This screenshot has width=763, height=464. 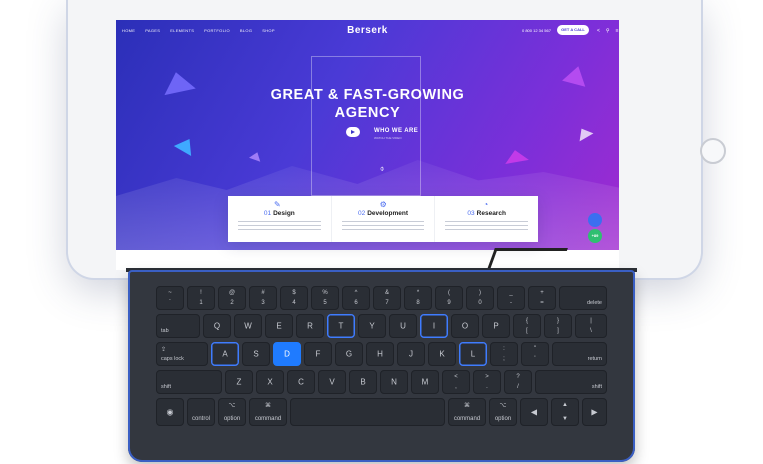 I want to click on key-8: * 8, so click(x=418, y=298).